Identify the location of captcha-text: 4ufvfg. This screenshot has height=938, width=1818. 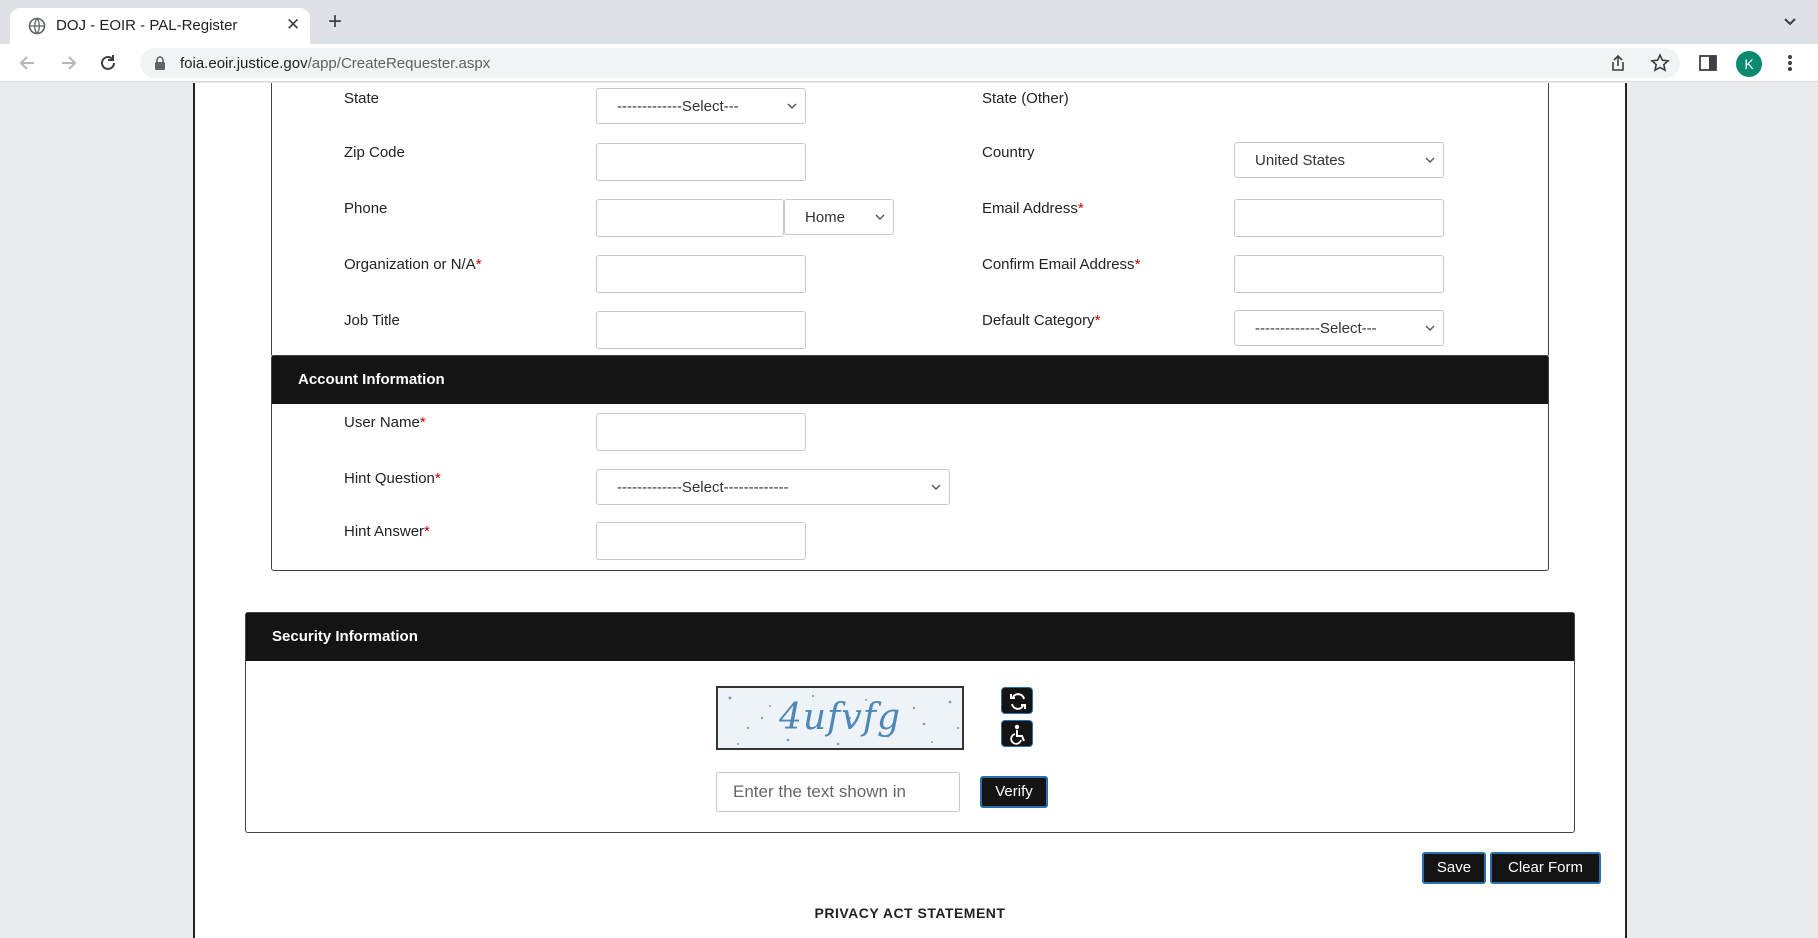
(840, 717).